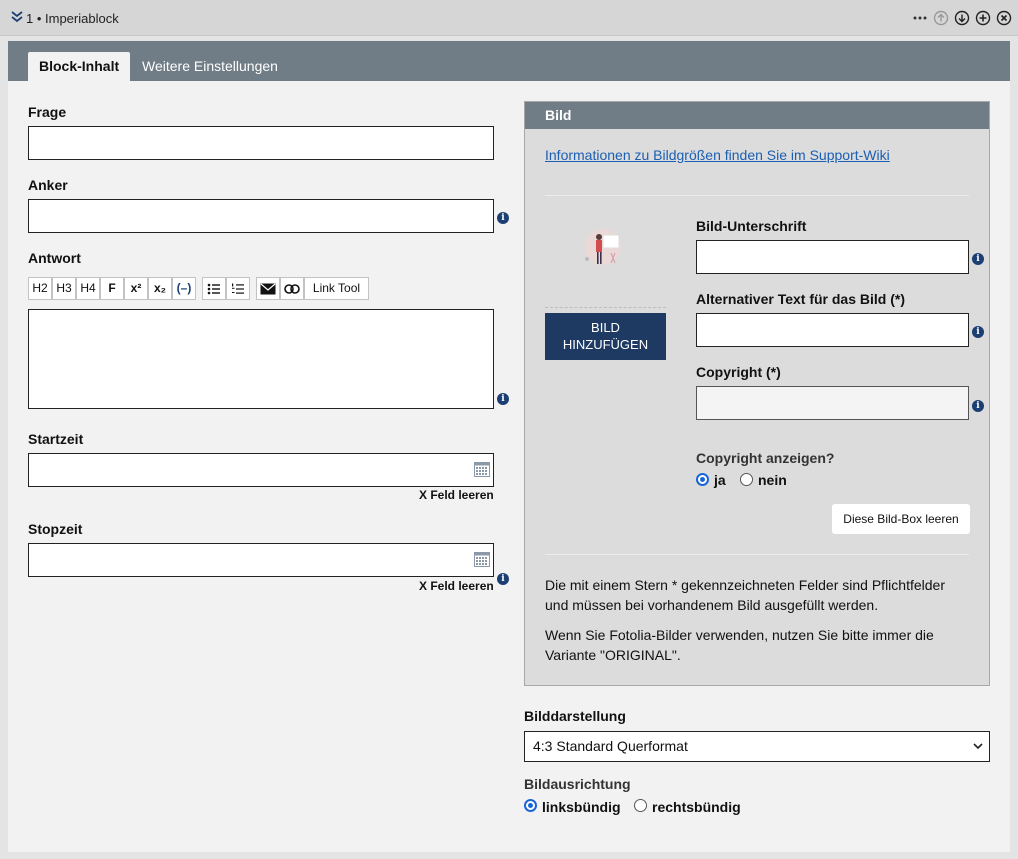  I want to click on numbered-list-button, so click(238, 288).